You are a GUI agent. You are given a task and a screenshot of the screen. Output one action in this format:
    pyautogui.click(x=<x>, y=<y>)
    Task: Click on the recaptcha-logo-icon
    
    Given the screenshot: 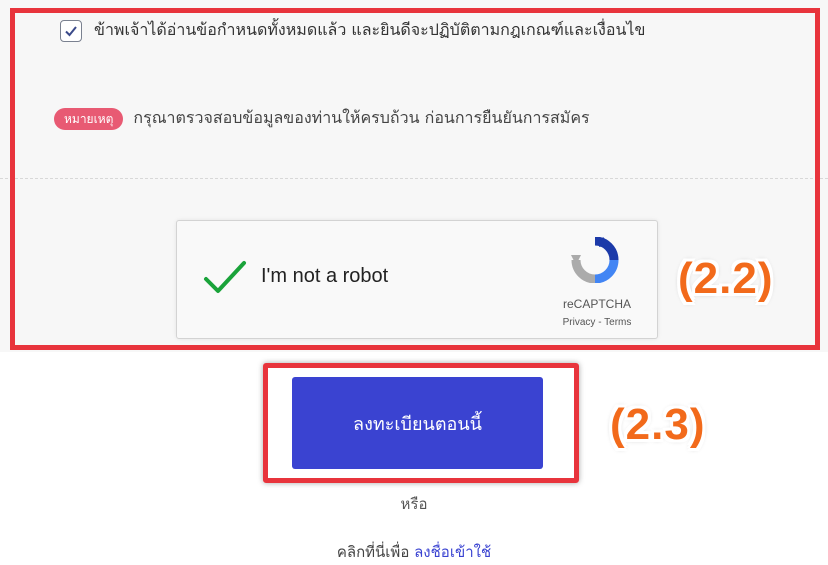 What is the action you would take?
    pyautogui.click(x=595, y=260)
    